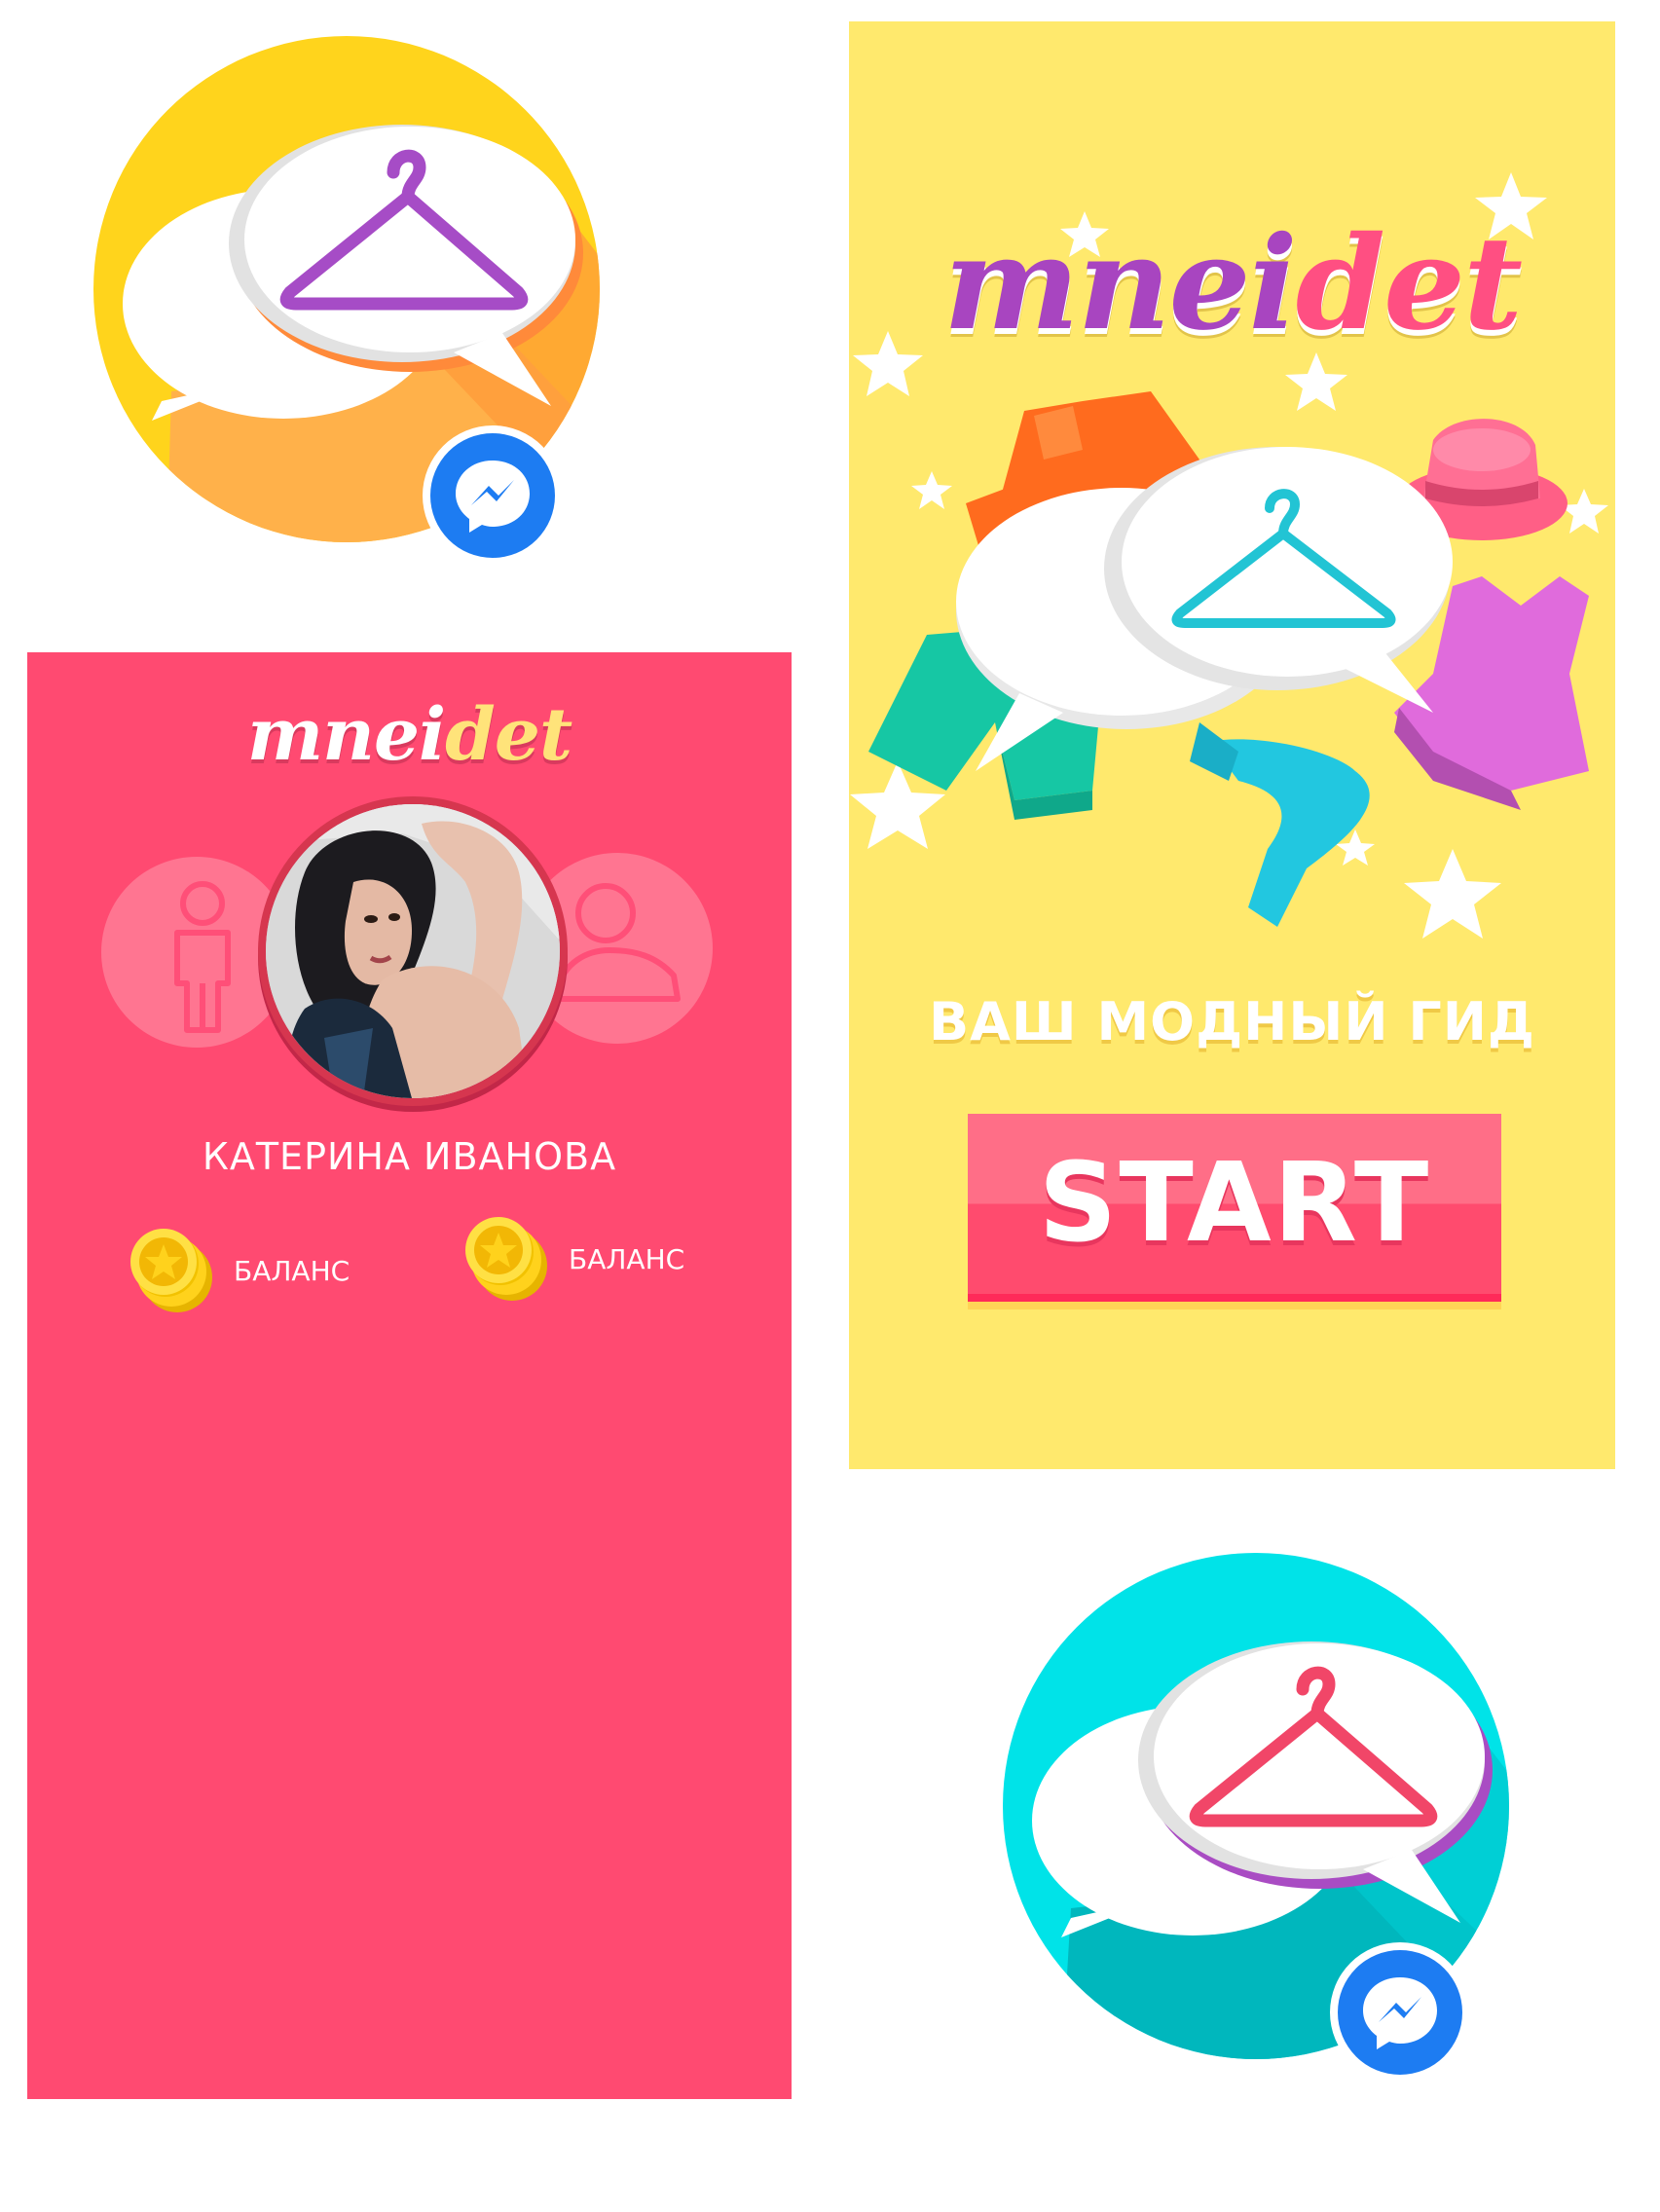 This screenshot has width=1660, height=2212. I want to click on app-logo: mneidet, so click(409, 735).